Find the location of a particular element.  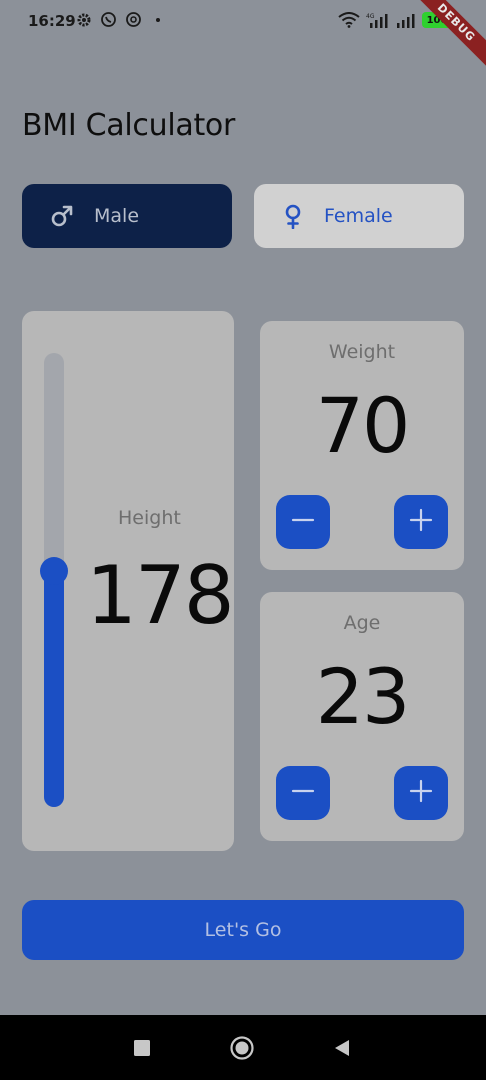

age-card: Age 23 is located at coordinates (362, 716).